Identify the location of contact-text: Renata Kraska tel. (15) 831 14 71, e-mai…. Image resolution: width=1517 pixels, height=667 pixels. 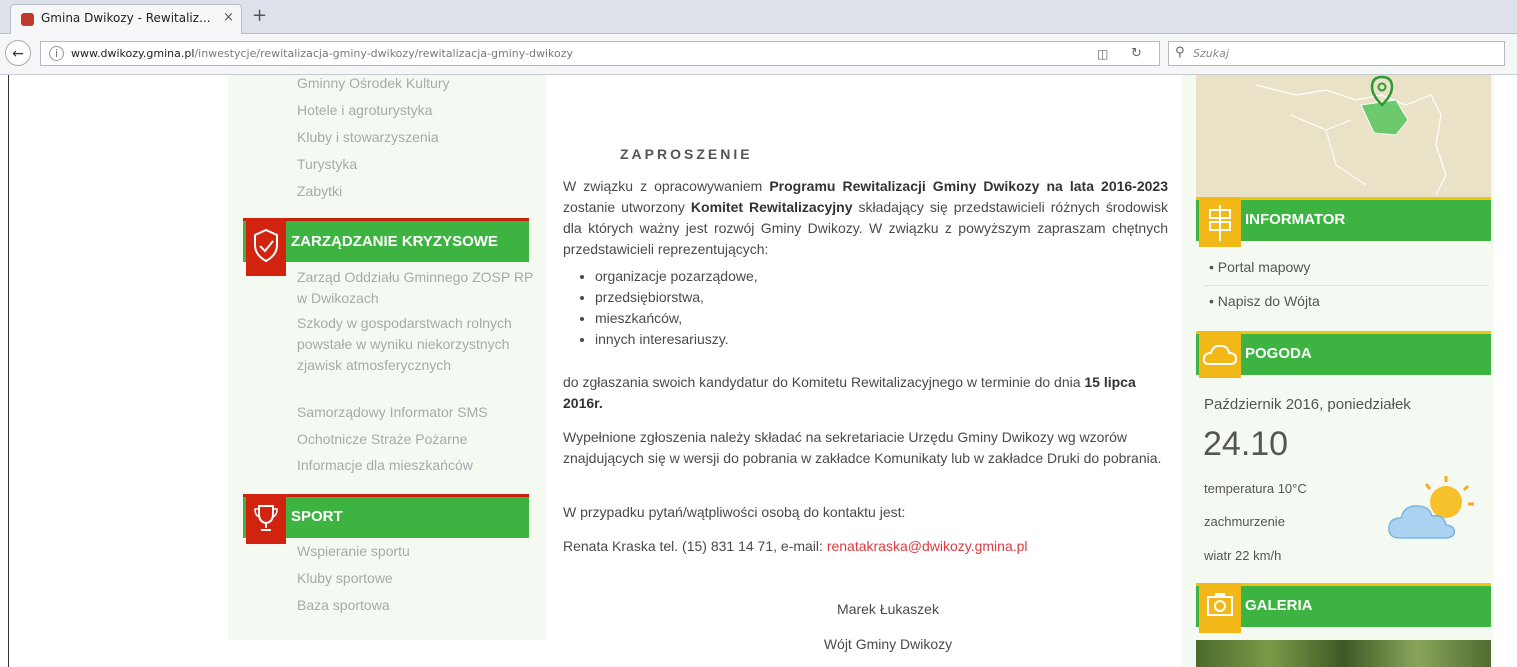
(695, 546).